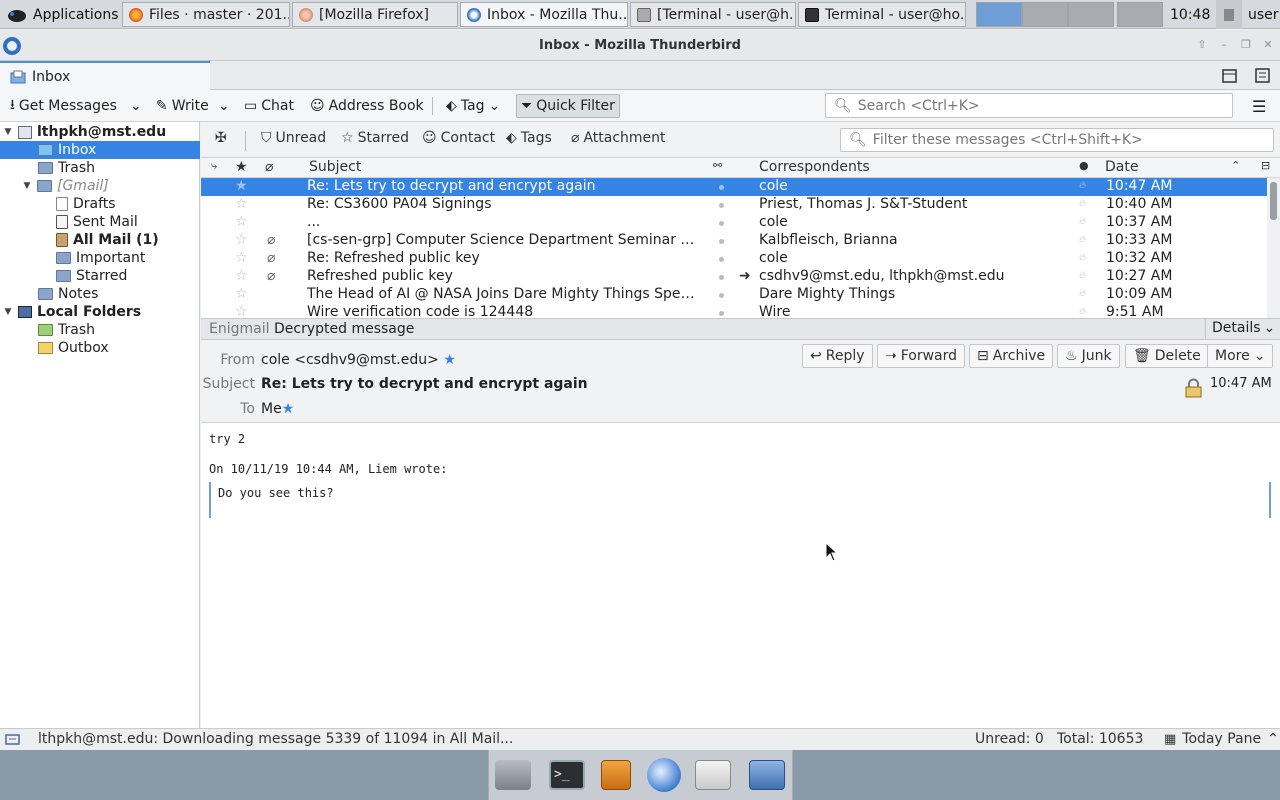  What do you see at coordinates (1265, 165) in the screenshot?
I see `column-picker-icon: ⊟` at bounding box center [1265, 165].